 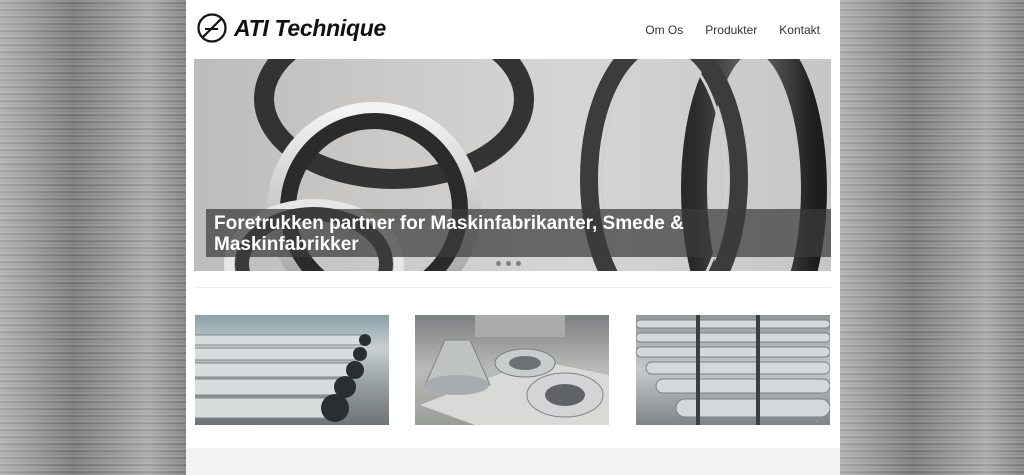 I want to click on steel-rollers-photo, so click(x=292, y=370).